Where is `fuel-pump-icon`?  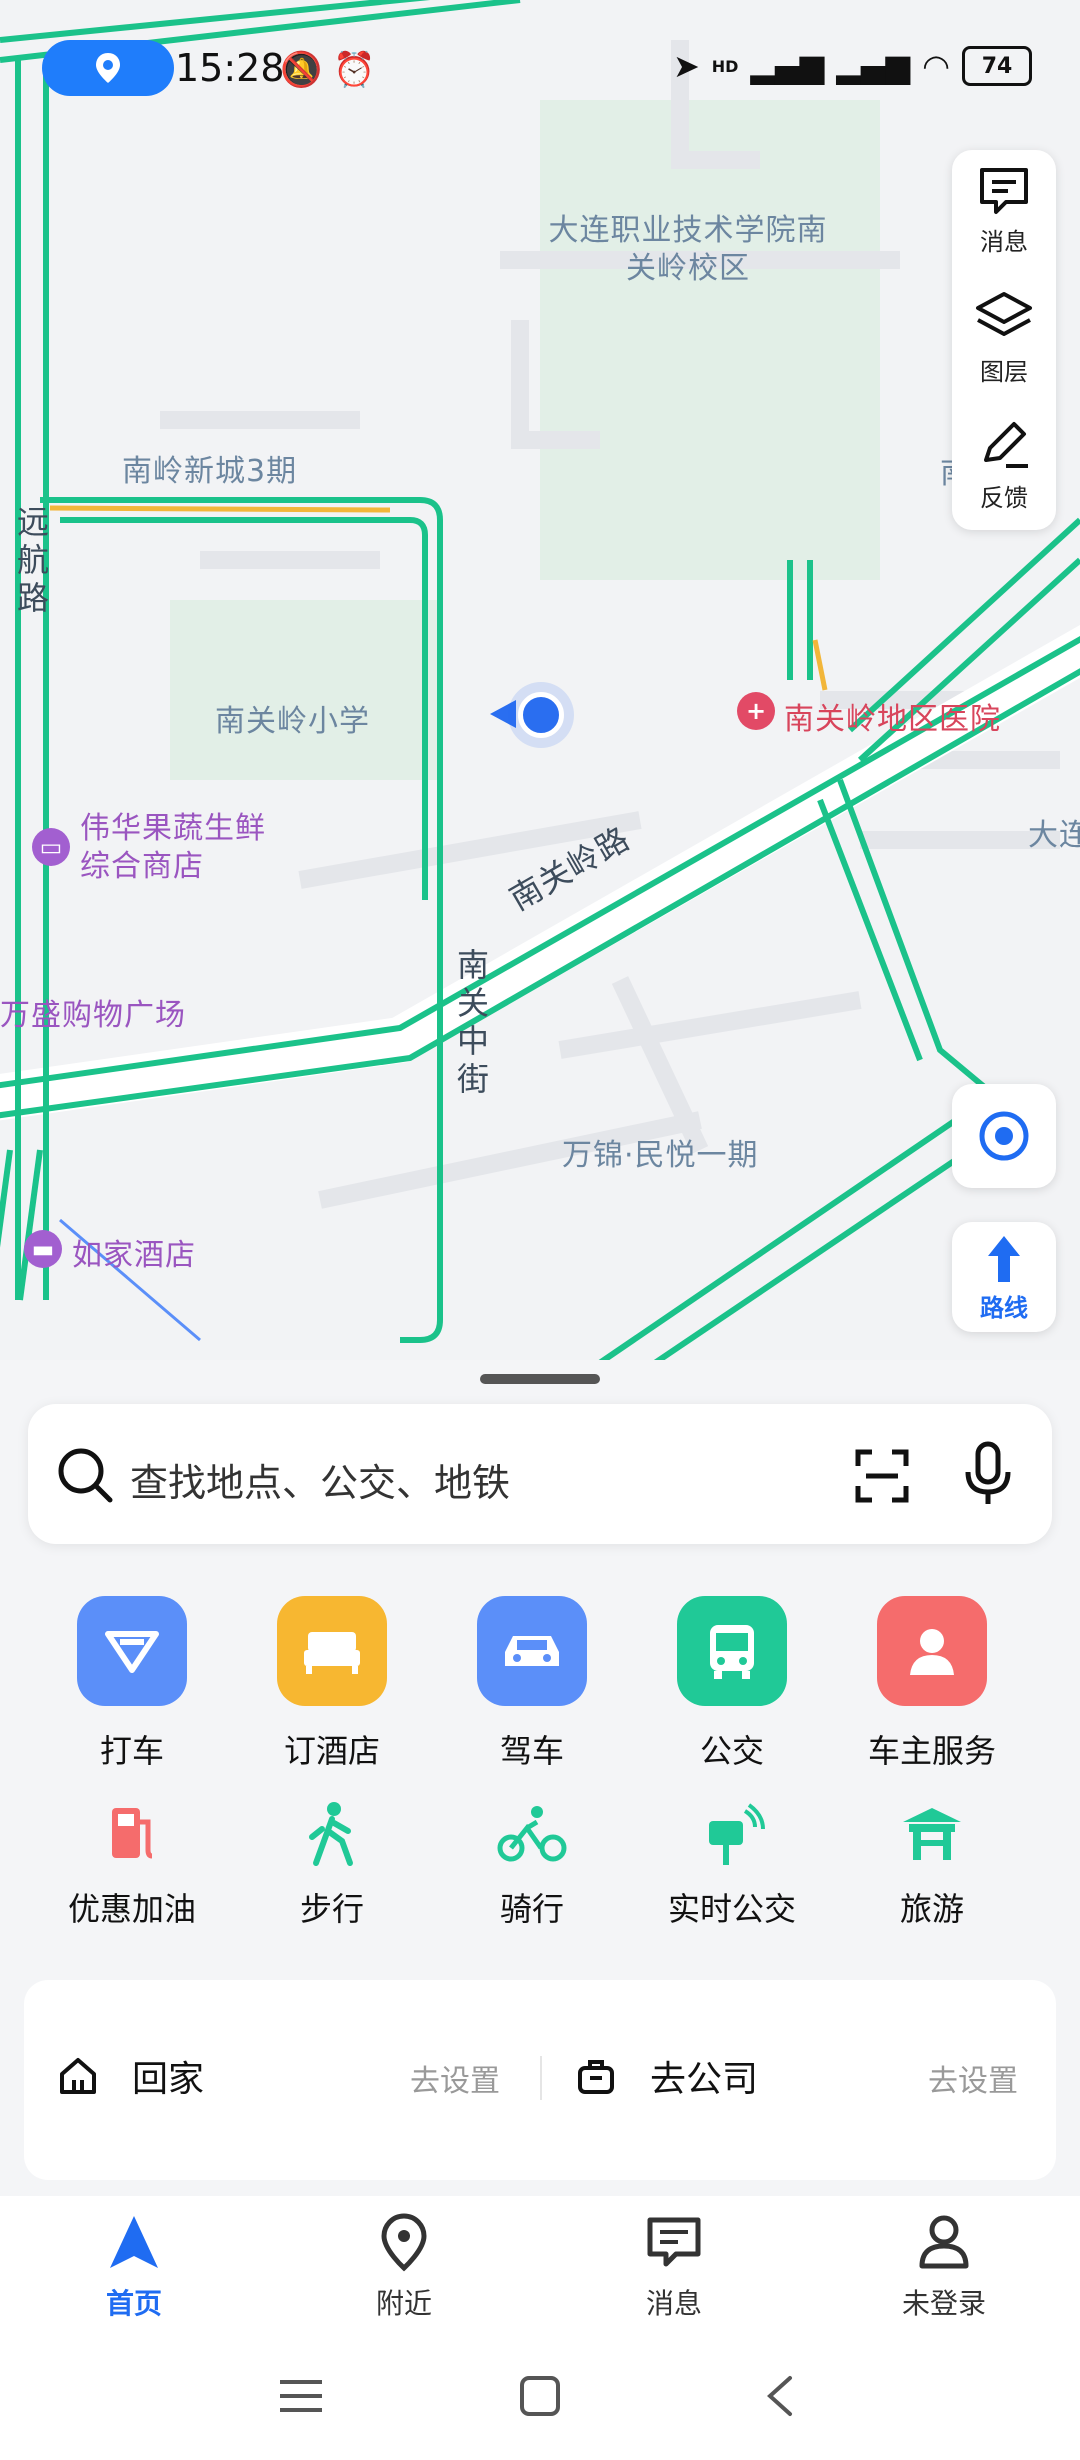 fuel-pump-icon is located at coordinates (132, 1834).